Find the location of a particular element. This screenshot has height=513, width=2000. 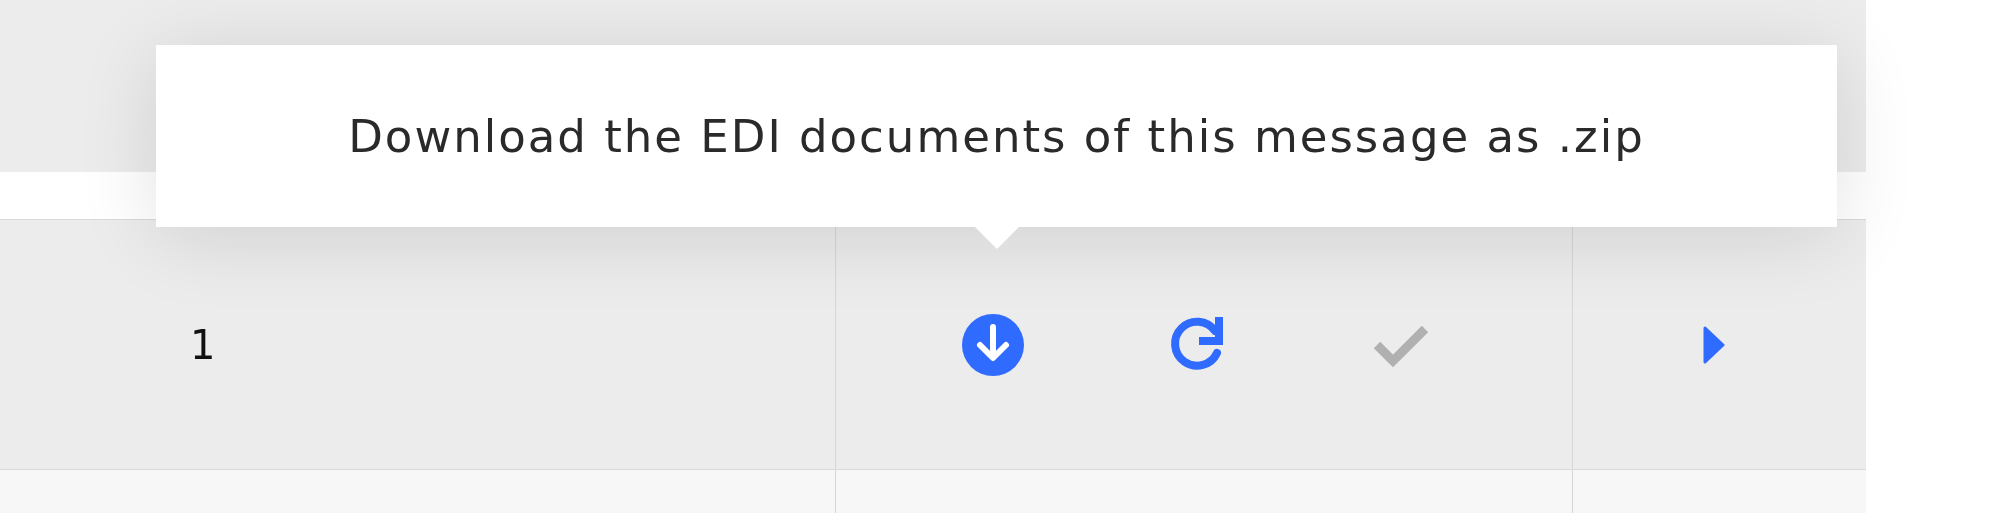

tooltip-text: Download the EDI documents of this message as .zip is located at coordinates (996, 136).